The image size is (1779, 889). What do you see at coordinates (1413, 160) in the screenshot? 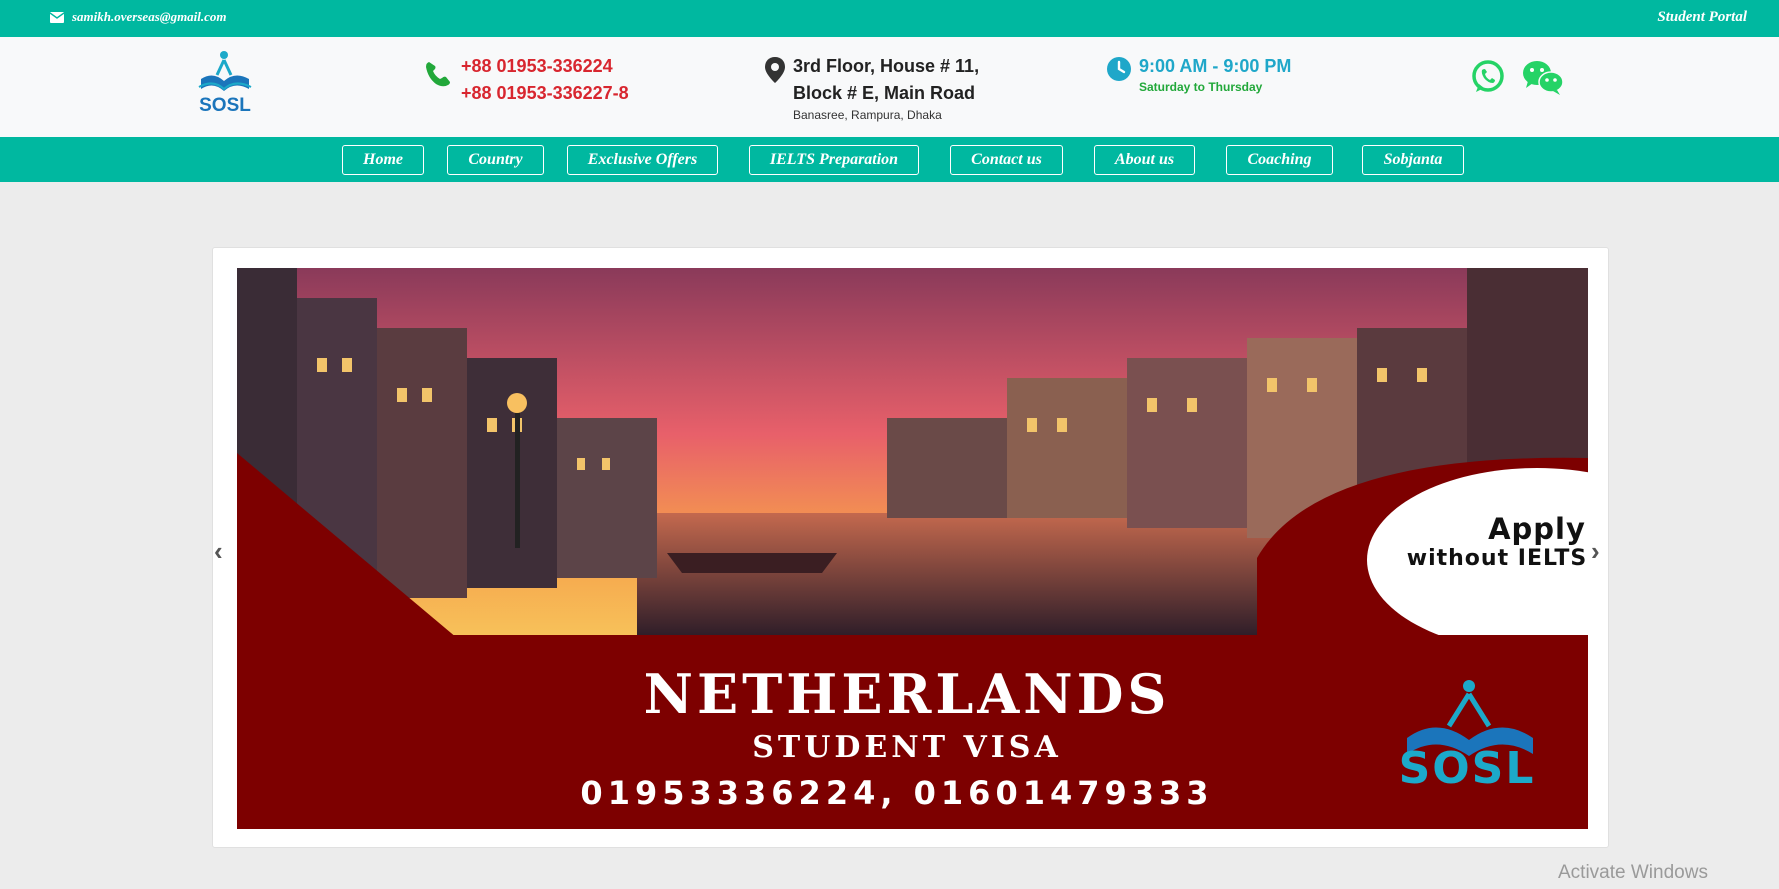
I see `nav-sobjanta: Sobjanta` at bounding box center [1413, 160].